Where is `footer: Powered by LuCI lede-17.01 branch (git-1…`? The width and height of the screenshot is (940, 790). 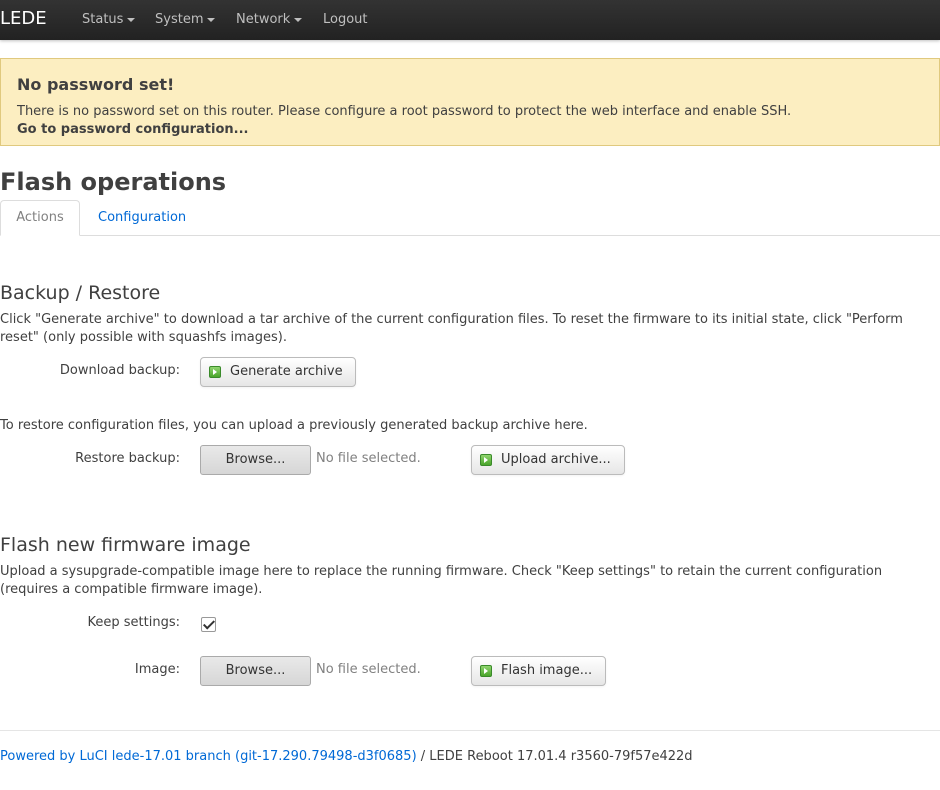 footer: Powered by LuCI lede-17.01 branch (git-1… is located at coordinates (346, 756).